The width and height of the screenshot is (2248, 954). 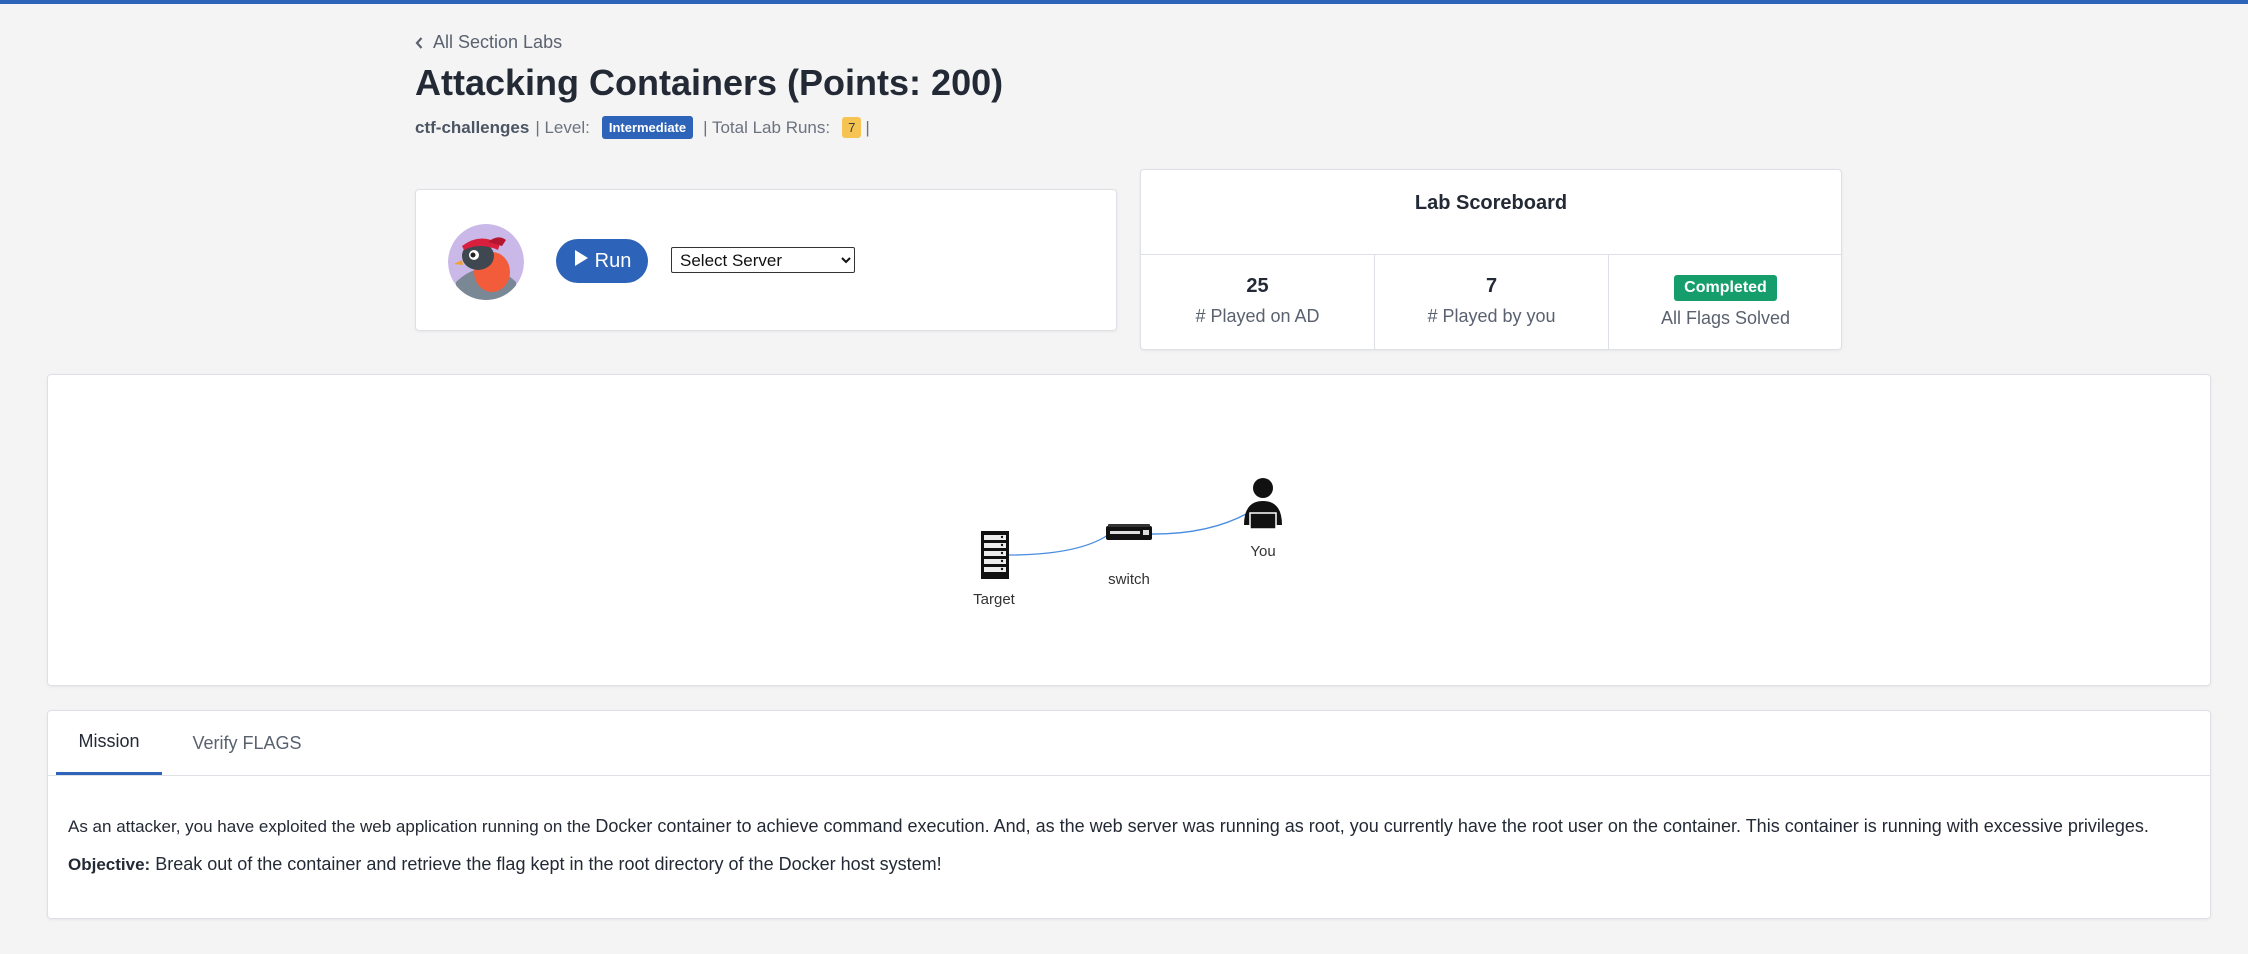 I want to click on back-to-section-labs-link: All Section Labs, so click(x=488, y=42).